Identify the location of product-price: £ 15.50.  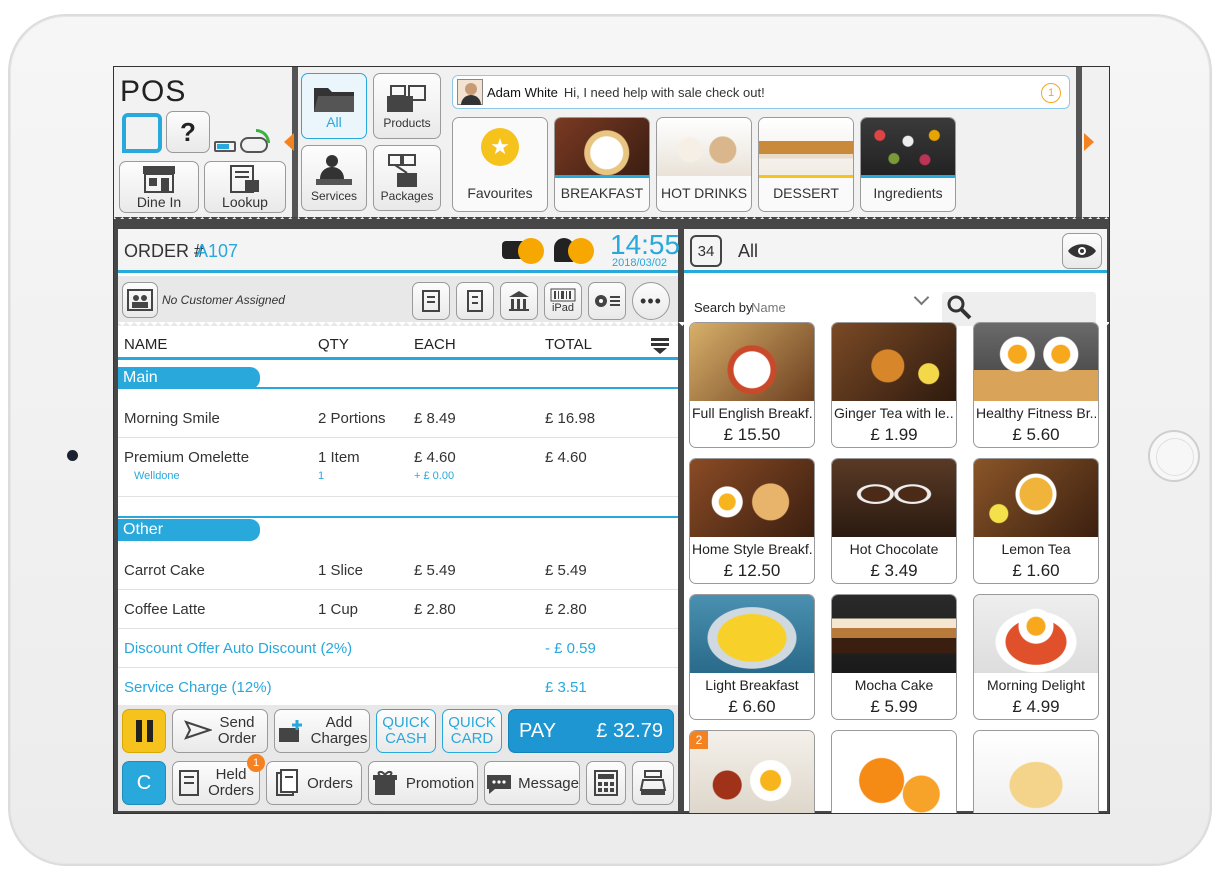
(752, 434).